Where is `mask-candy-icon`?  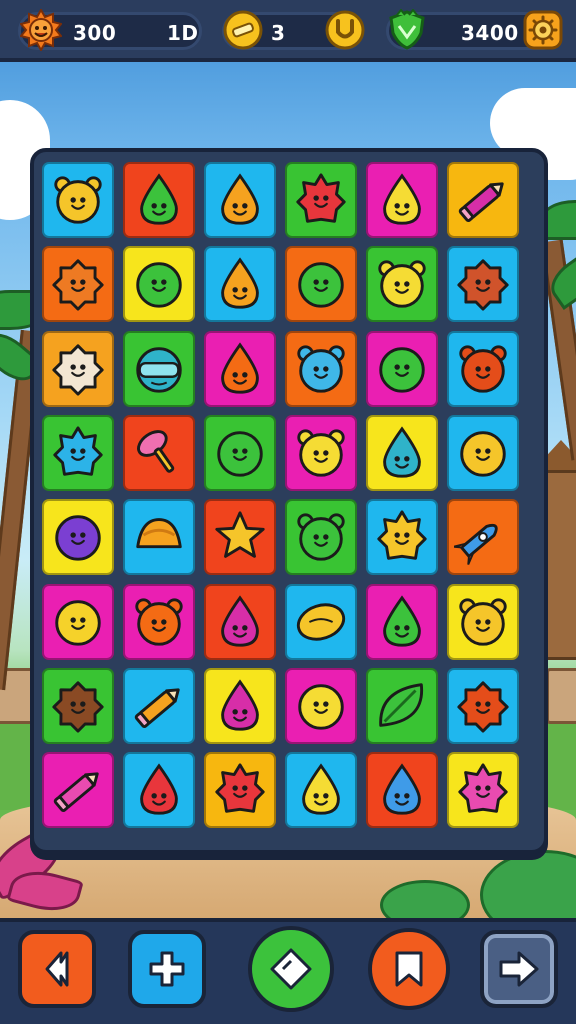
mask-candy-icon is located at coordinates (159, 369).